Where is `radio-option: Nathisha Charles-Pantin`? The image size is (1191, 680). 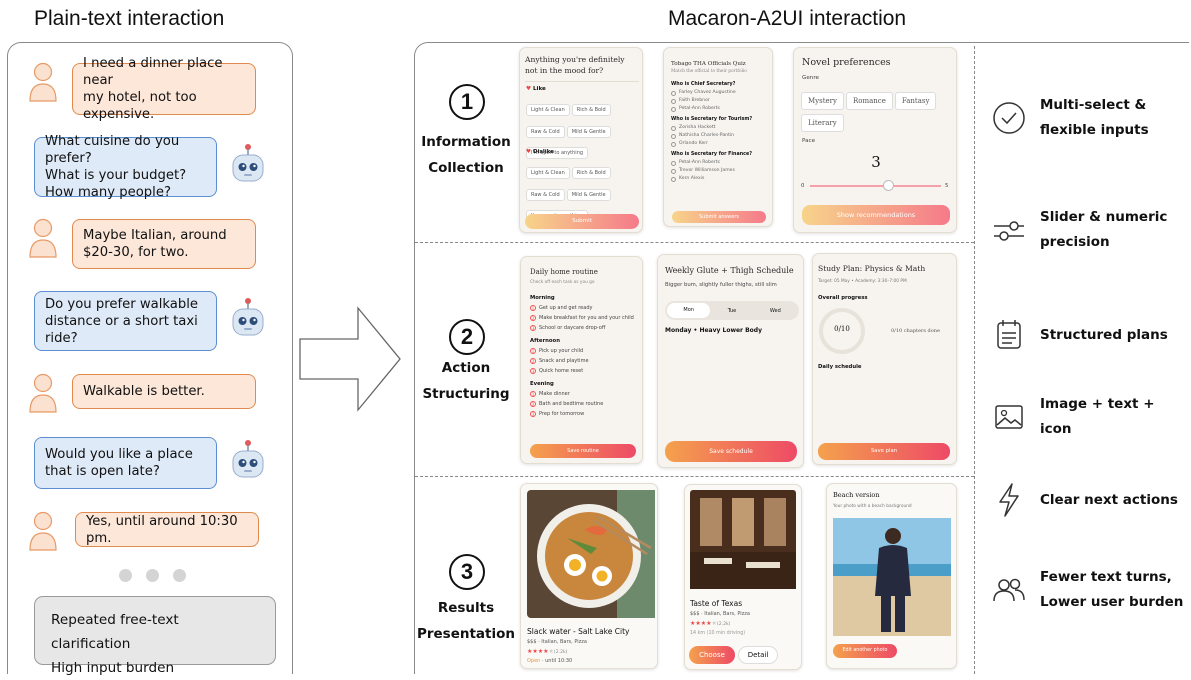
radio-option: Nathisha Charles-Pantin is located at coordinates (720, 136).